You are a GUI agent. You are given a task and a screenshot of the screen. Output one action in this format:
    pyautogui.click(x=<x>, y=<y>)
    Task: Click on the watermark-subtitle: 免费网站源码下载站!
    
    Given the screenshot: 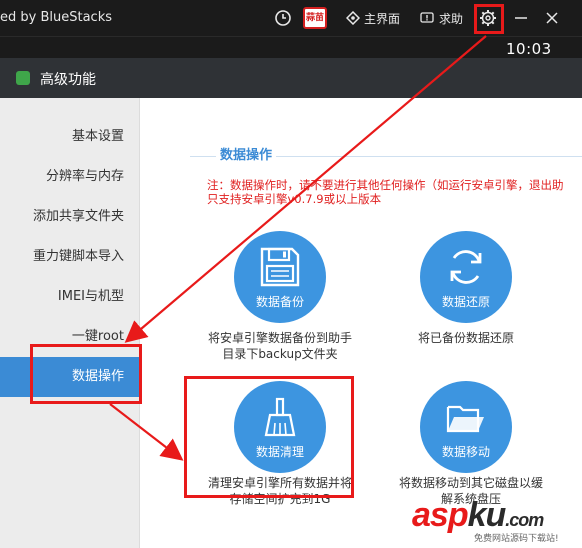 What is the action you would take?
    pyautogui.click(x=516, y=539)
    